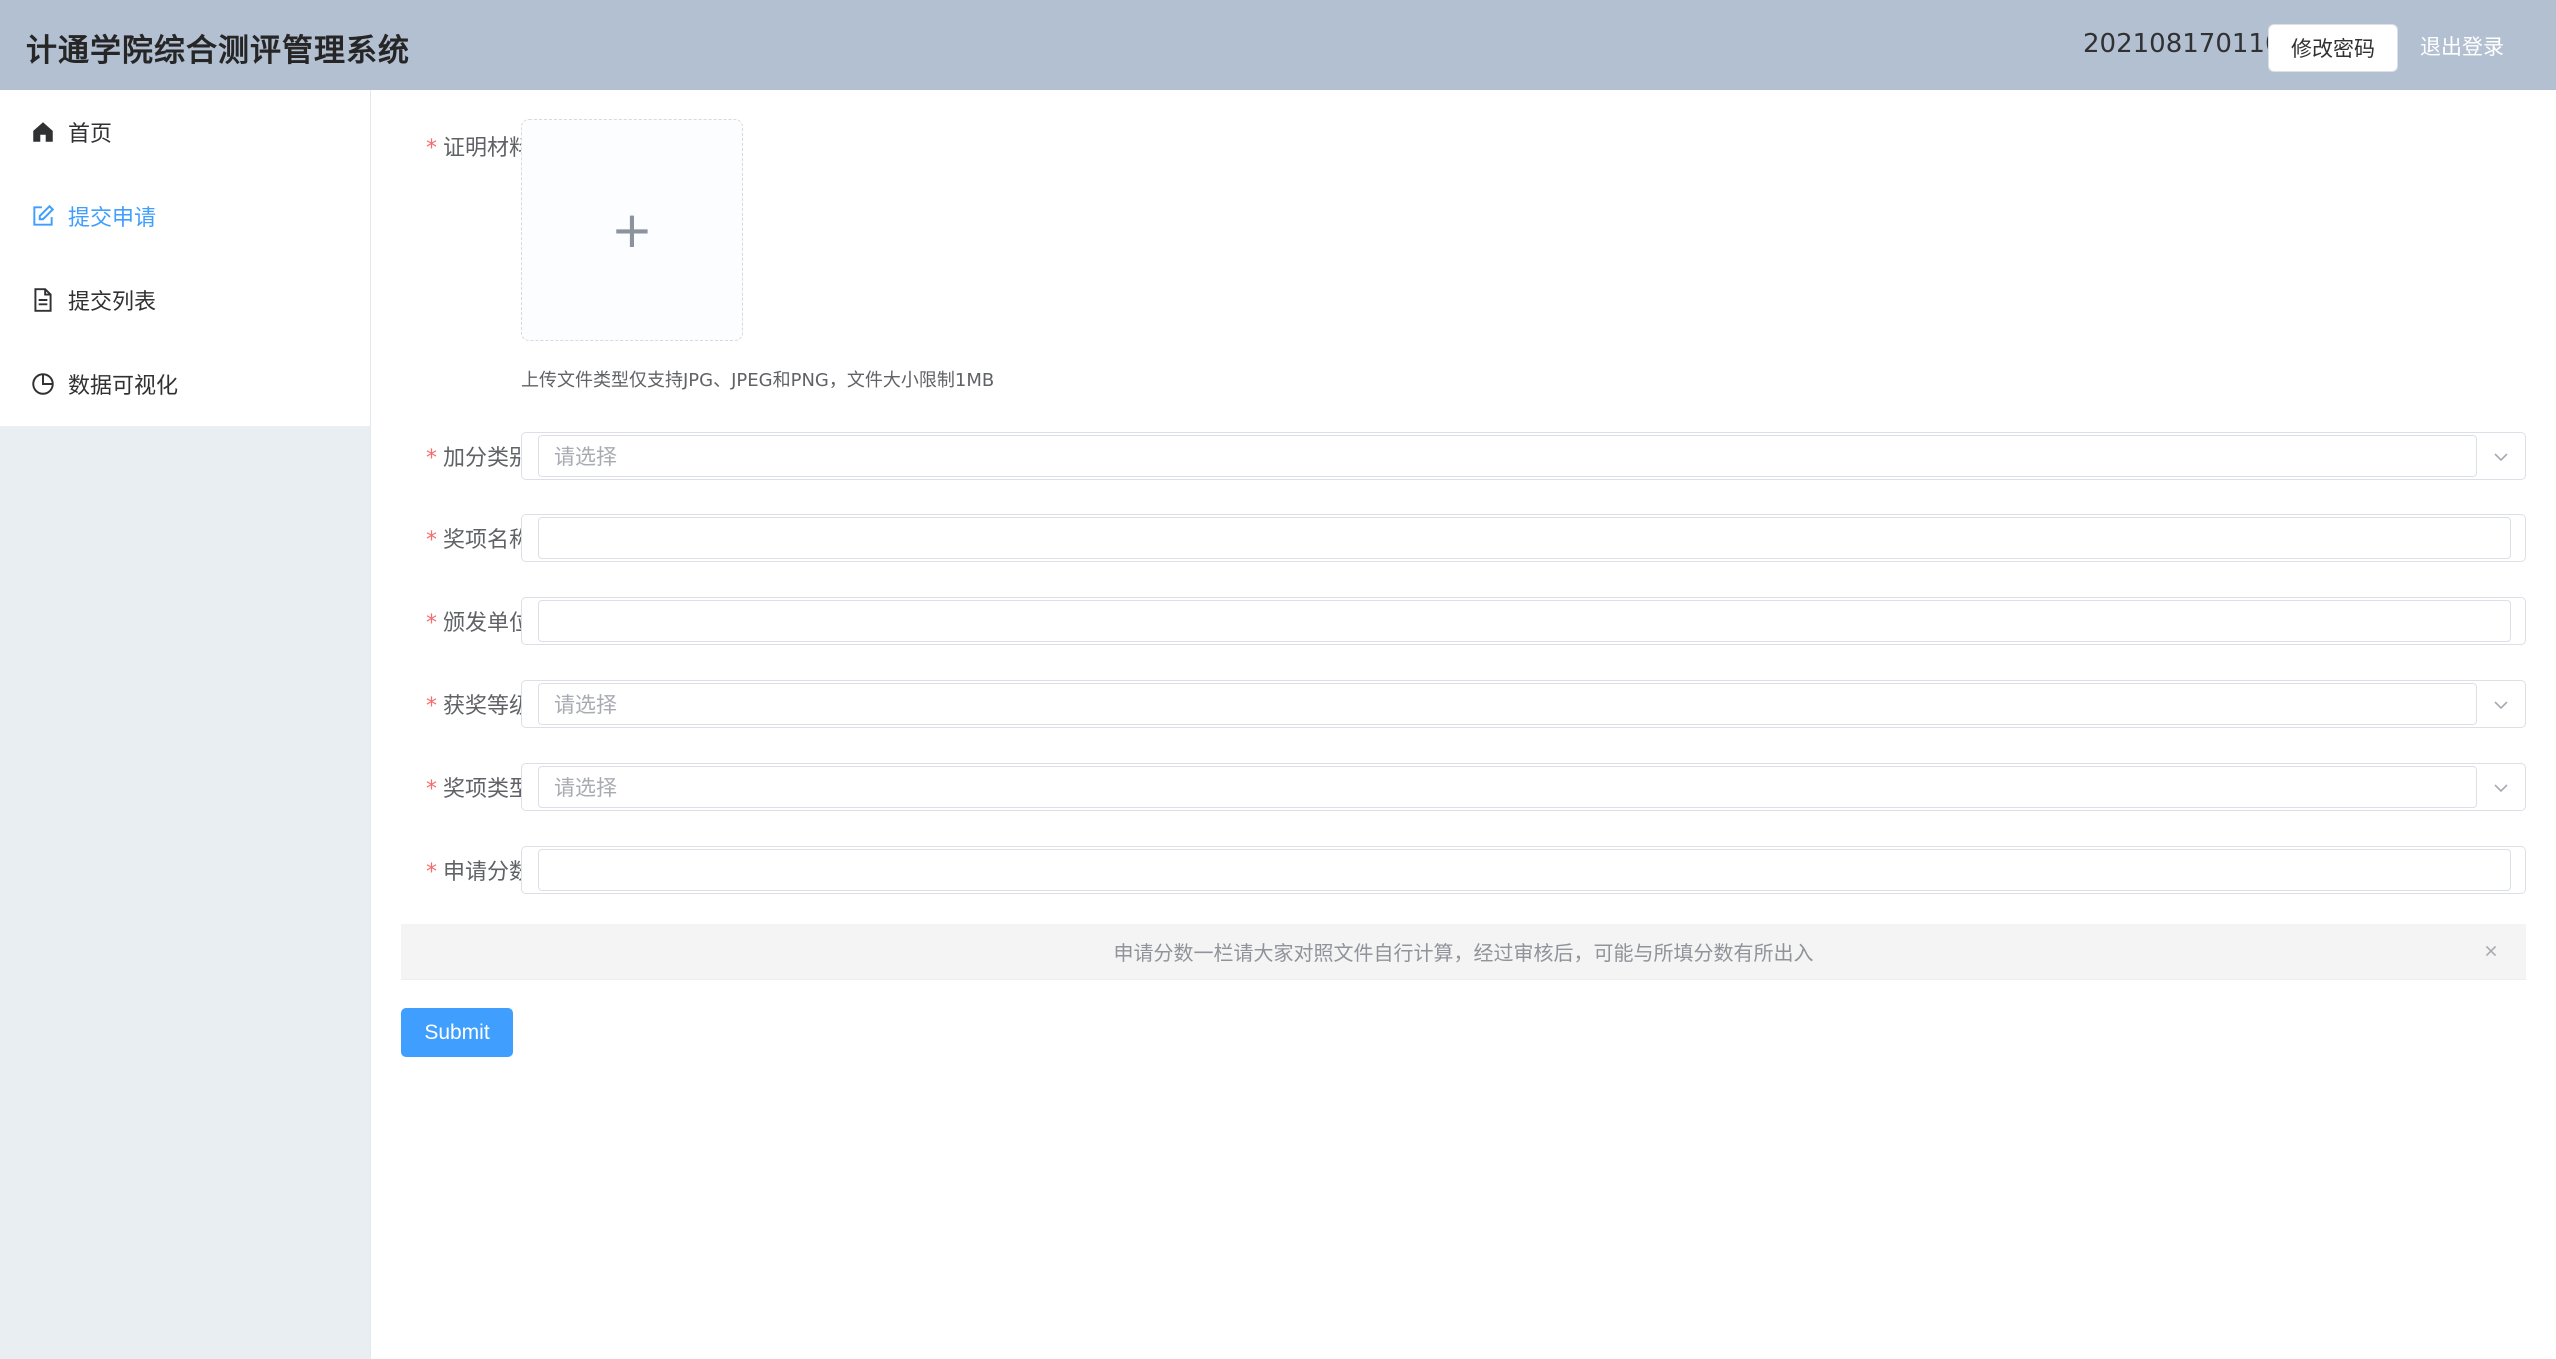 Image resolution: width=2556 pixels, height=1359 pixels. Describe the element at coordinates (185, 216) in the screenshot. I see `sidebar-item-submit-application: 提交申请` at that location.